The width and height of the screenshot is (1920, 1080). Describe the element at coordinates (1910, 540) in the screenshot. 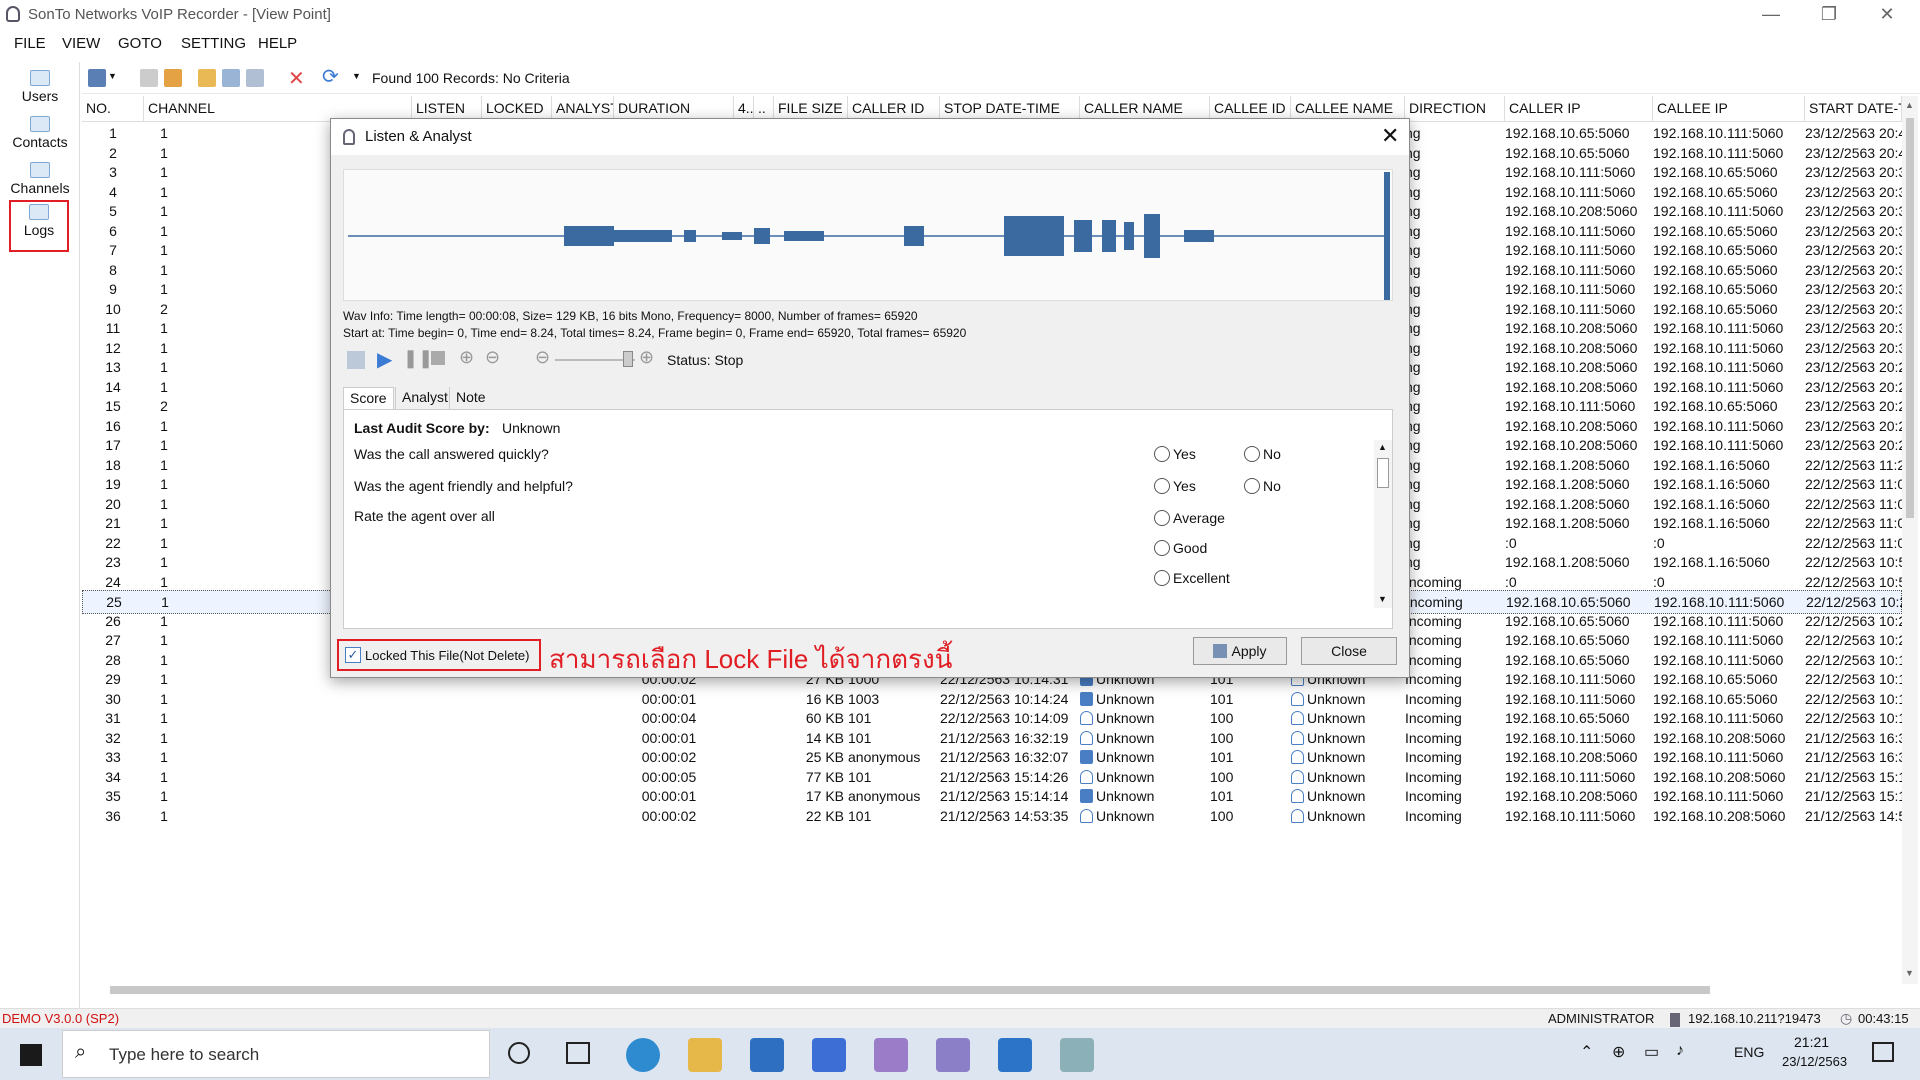

I see `vertical-scrollbar: ▲ ▼` at that location.